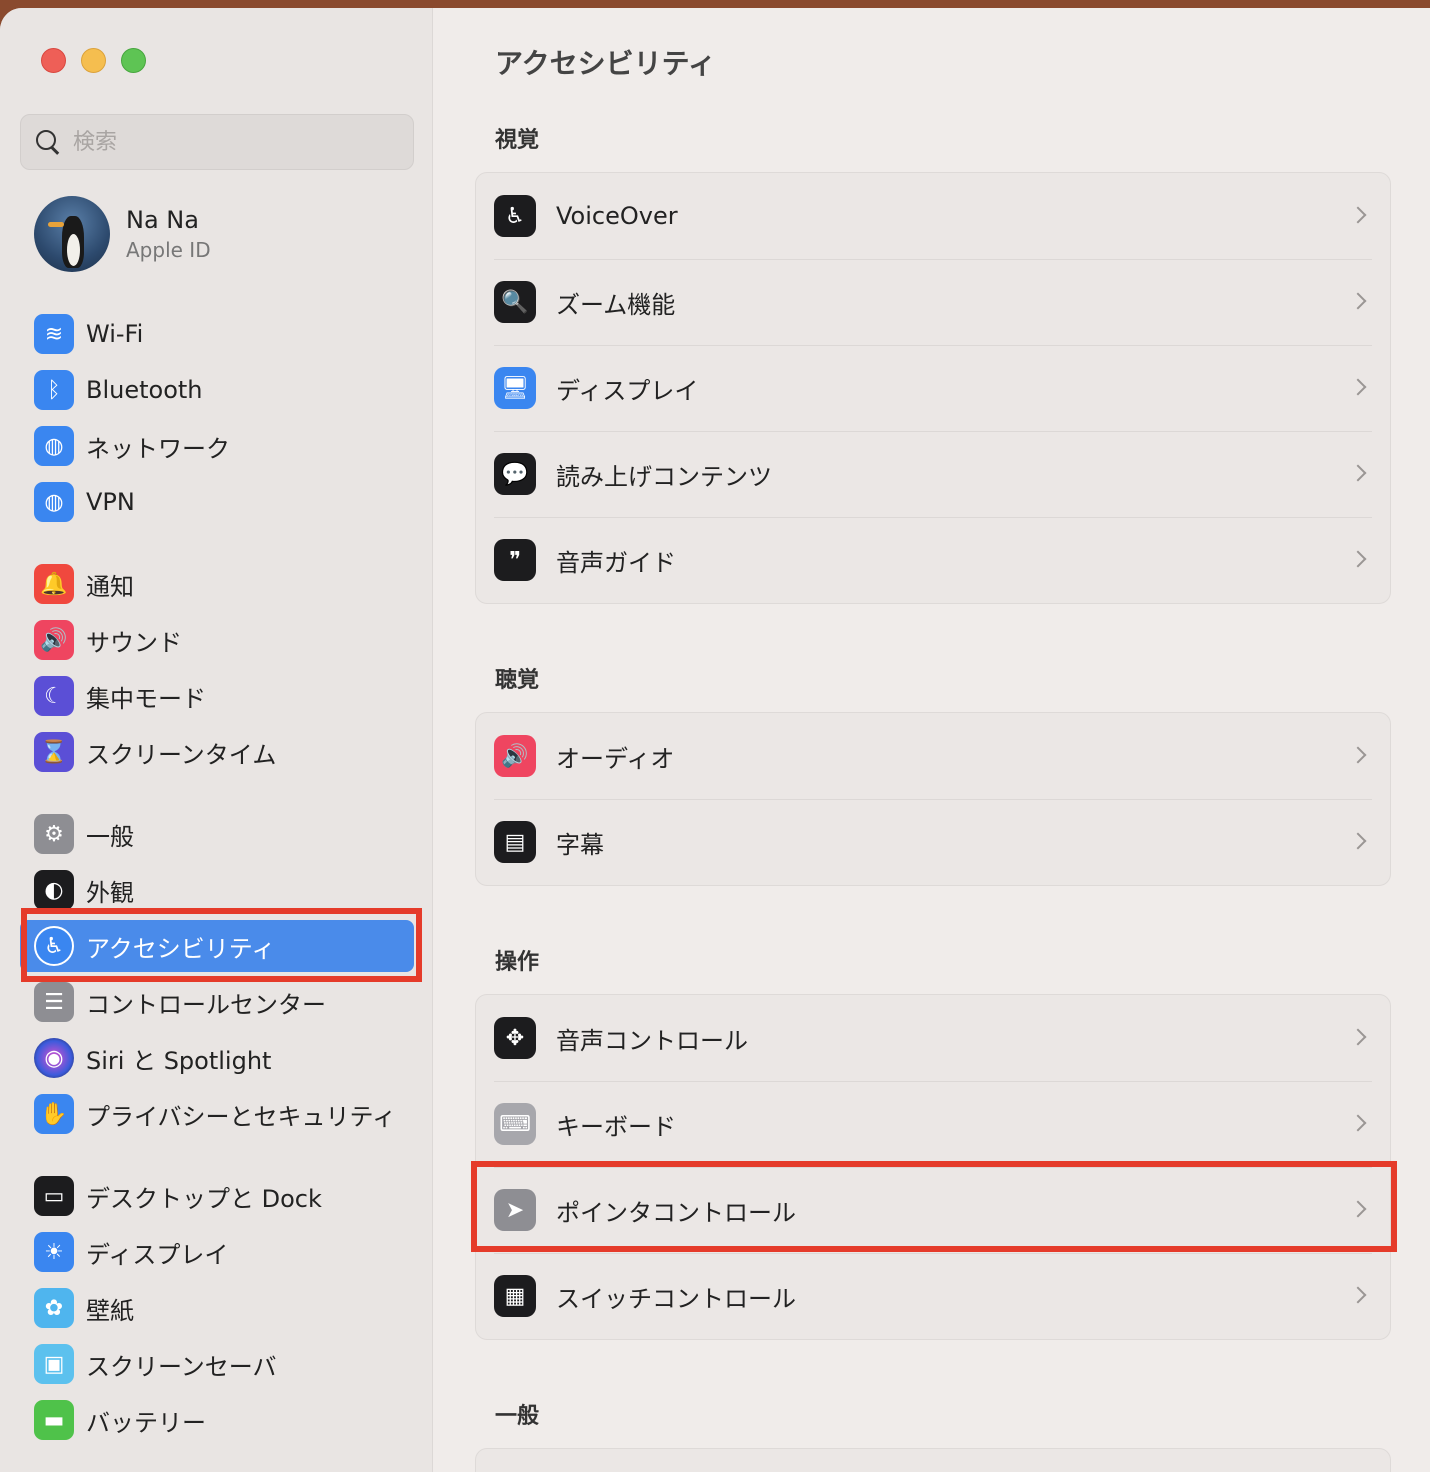  What do you see at coordinates (217, 390) in the screenshot?
I see `sidebar-item-bluetooth: ᛒ Bluetooth` at bounding box center [217, 390].